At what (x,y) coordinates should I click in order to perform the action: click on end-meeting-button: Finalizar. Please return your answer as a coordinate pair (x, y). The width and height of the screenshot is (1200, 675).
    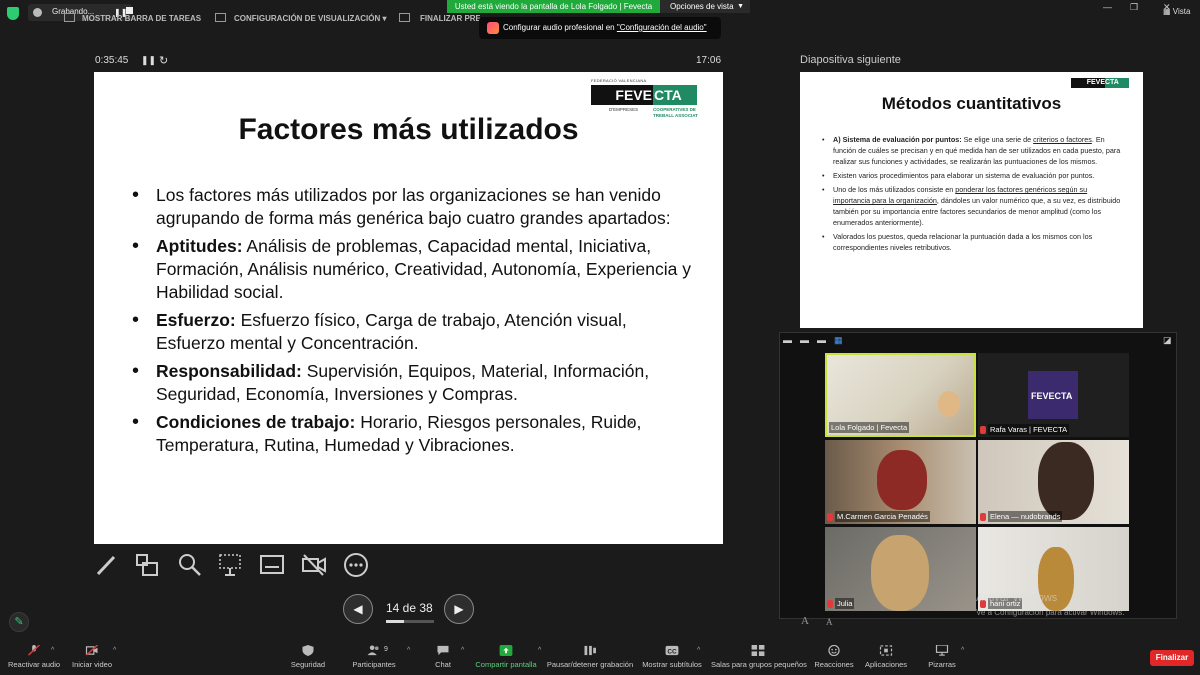
    Looking at the image, I should click on (1172, 658).